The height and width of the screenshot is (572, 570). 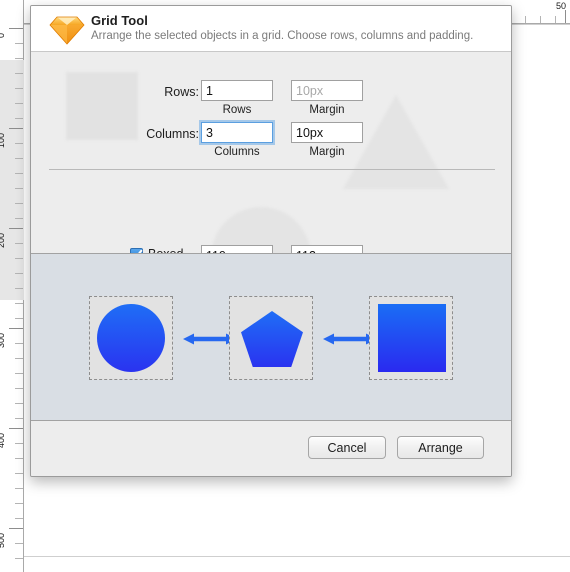 What do you see at coordinates (271, 448) in the screenshot?
I see `dialog-footer: Cancel Arrange` at bounding box center [271, 448].